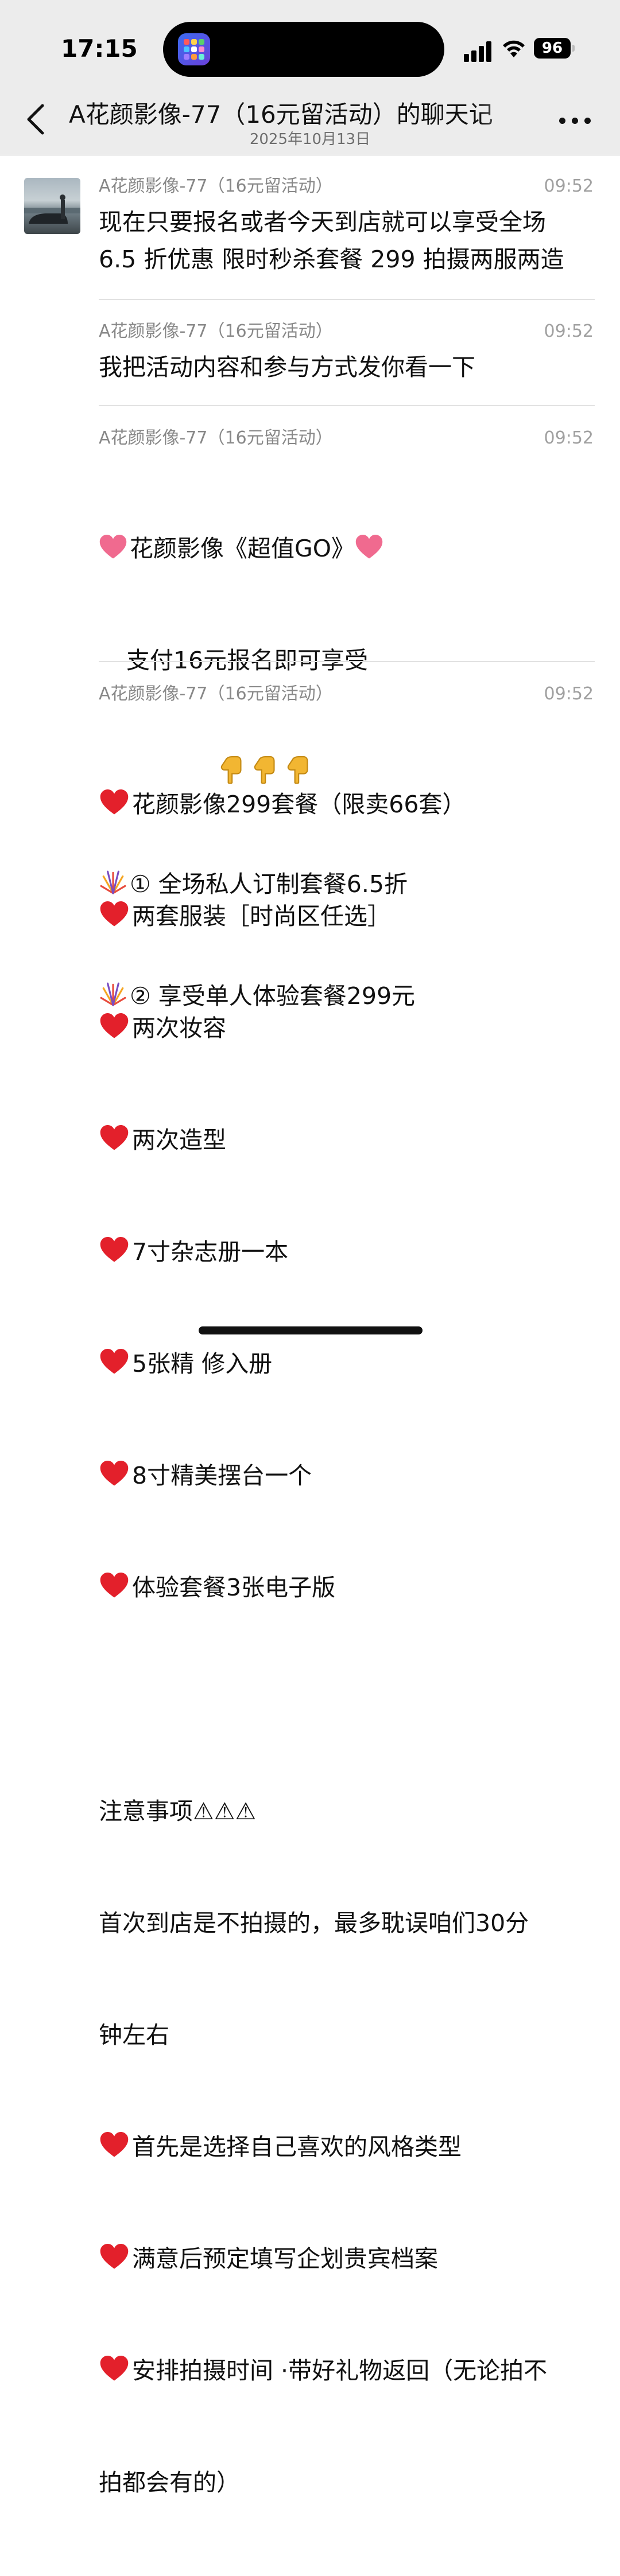  What do you see at coordinates (178, 1811) in the screenshot?
I see `message-line: 注意事项⚠⚠⚠` at bounding box center [178, 1811].